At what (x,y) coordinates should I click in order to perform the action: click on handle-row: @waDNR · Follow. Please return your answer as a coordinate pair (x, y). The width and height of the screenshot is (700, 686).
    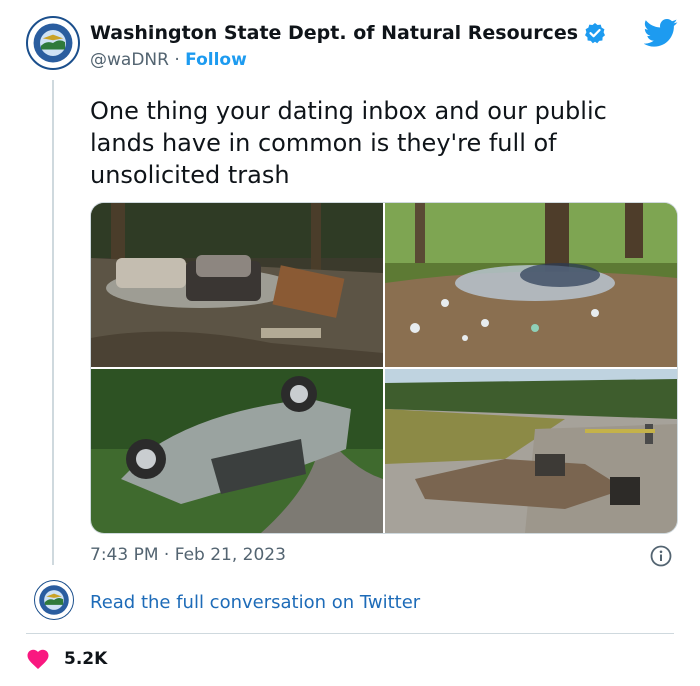
    Looking at the image, I should click on (168, 60).